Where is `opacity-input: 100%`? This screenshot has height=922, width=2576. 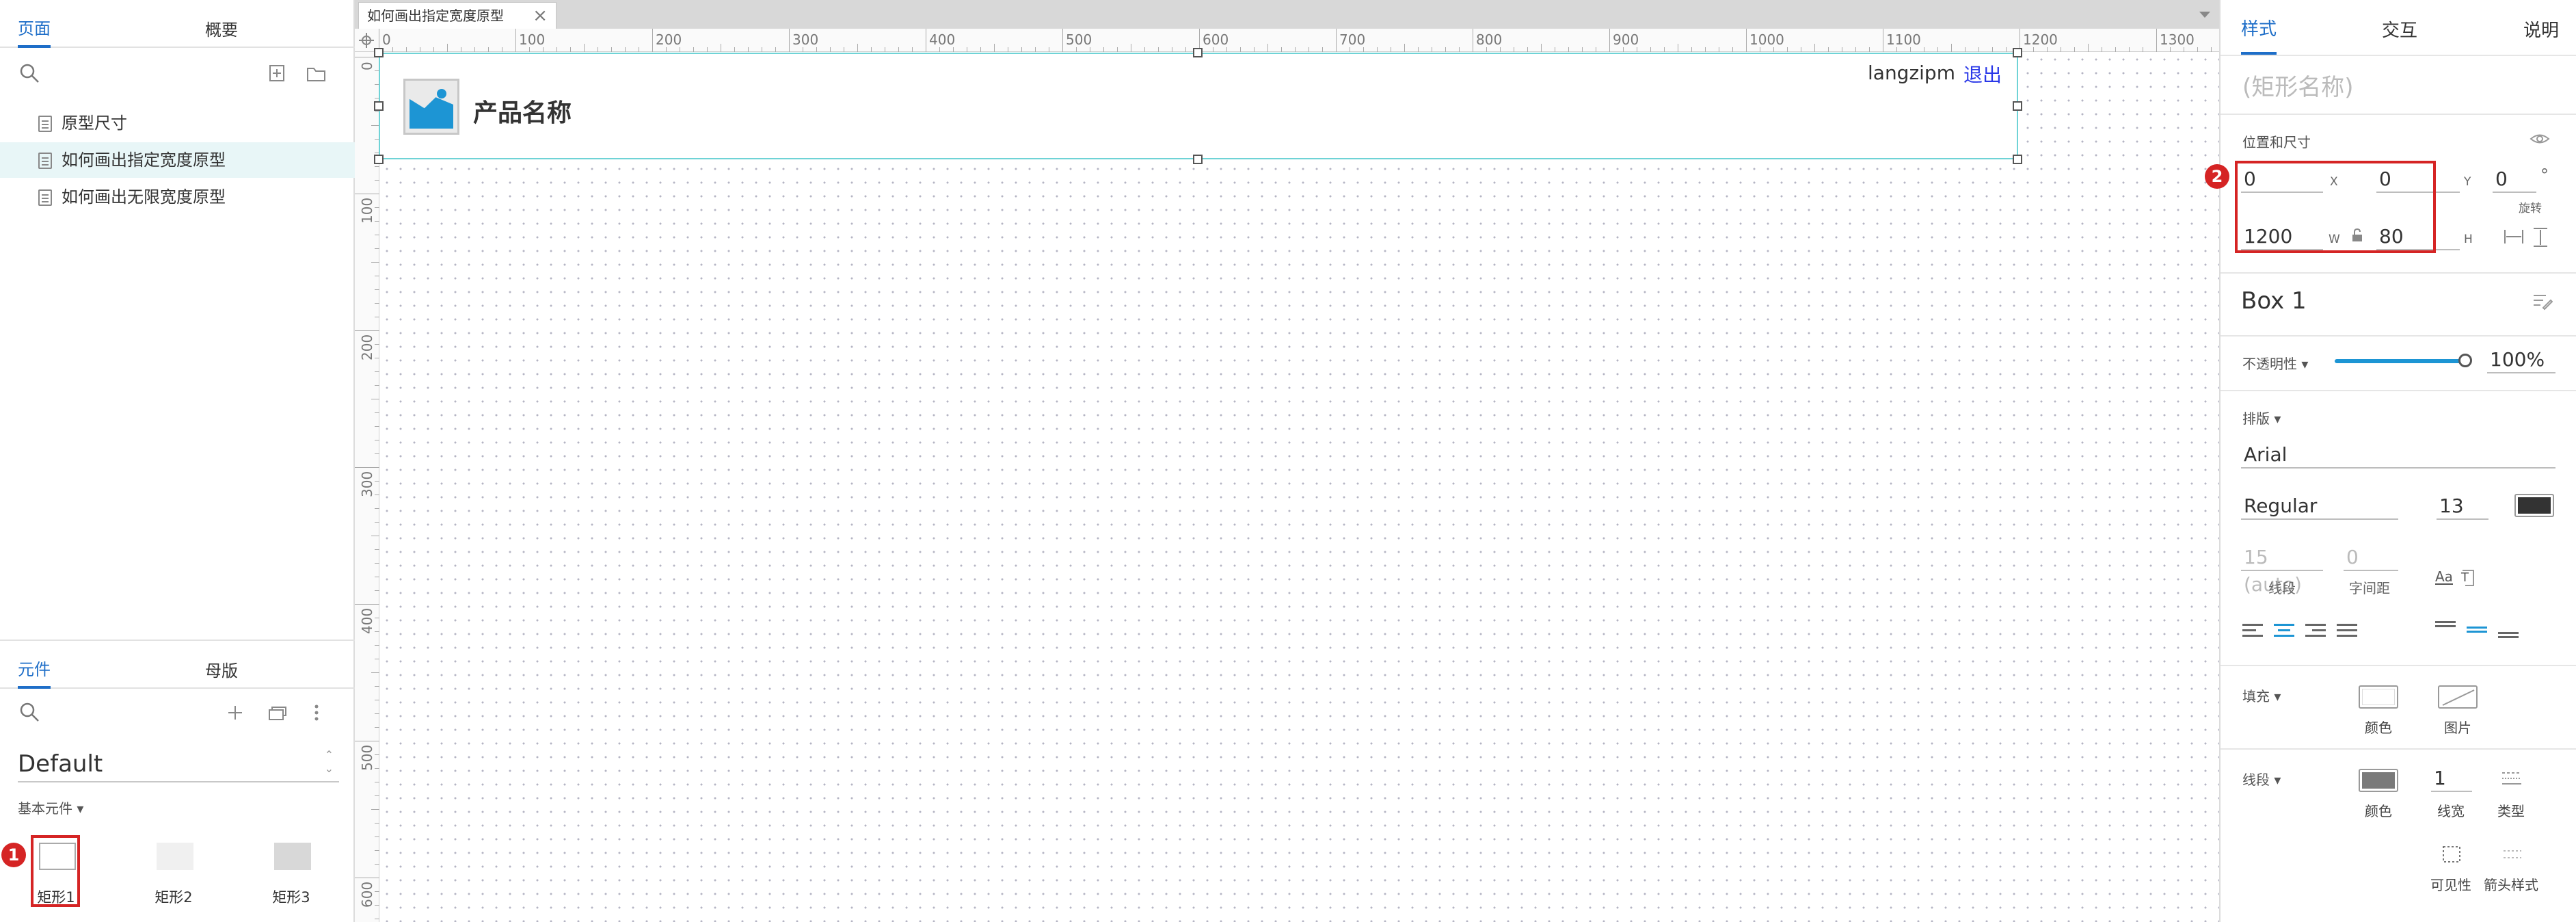
opacity-input: 100% is located at coordinates (2521, 359).